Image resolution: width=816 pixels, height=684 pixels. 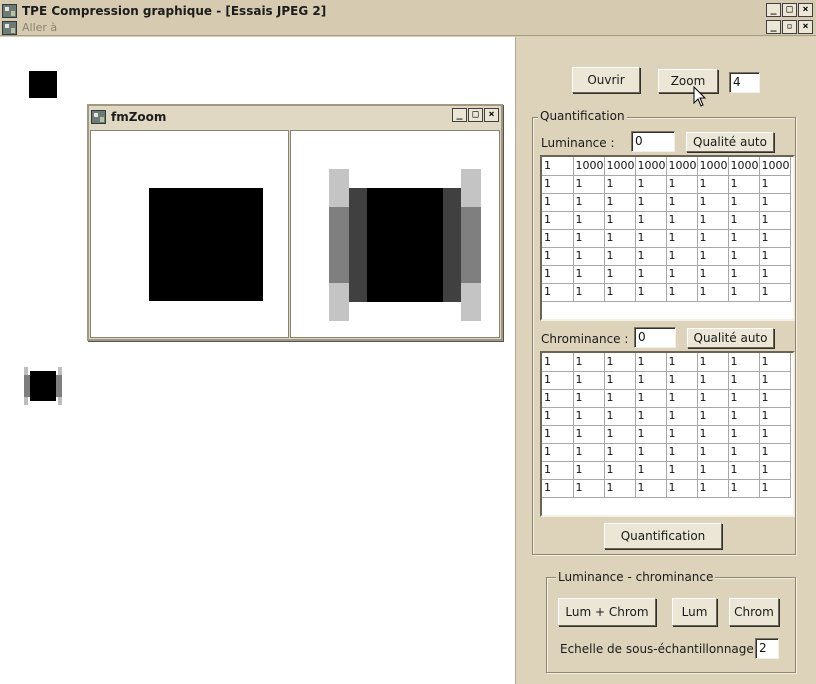 I want to click on child-minimize-button: _, so click(x=773, y=27).